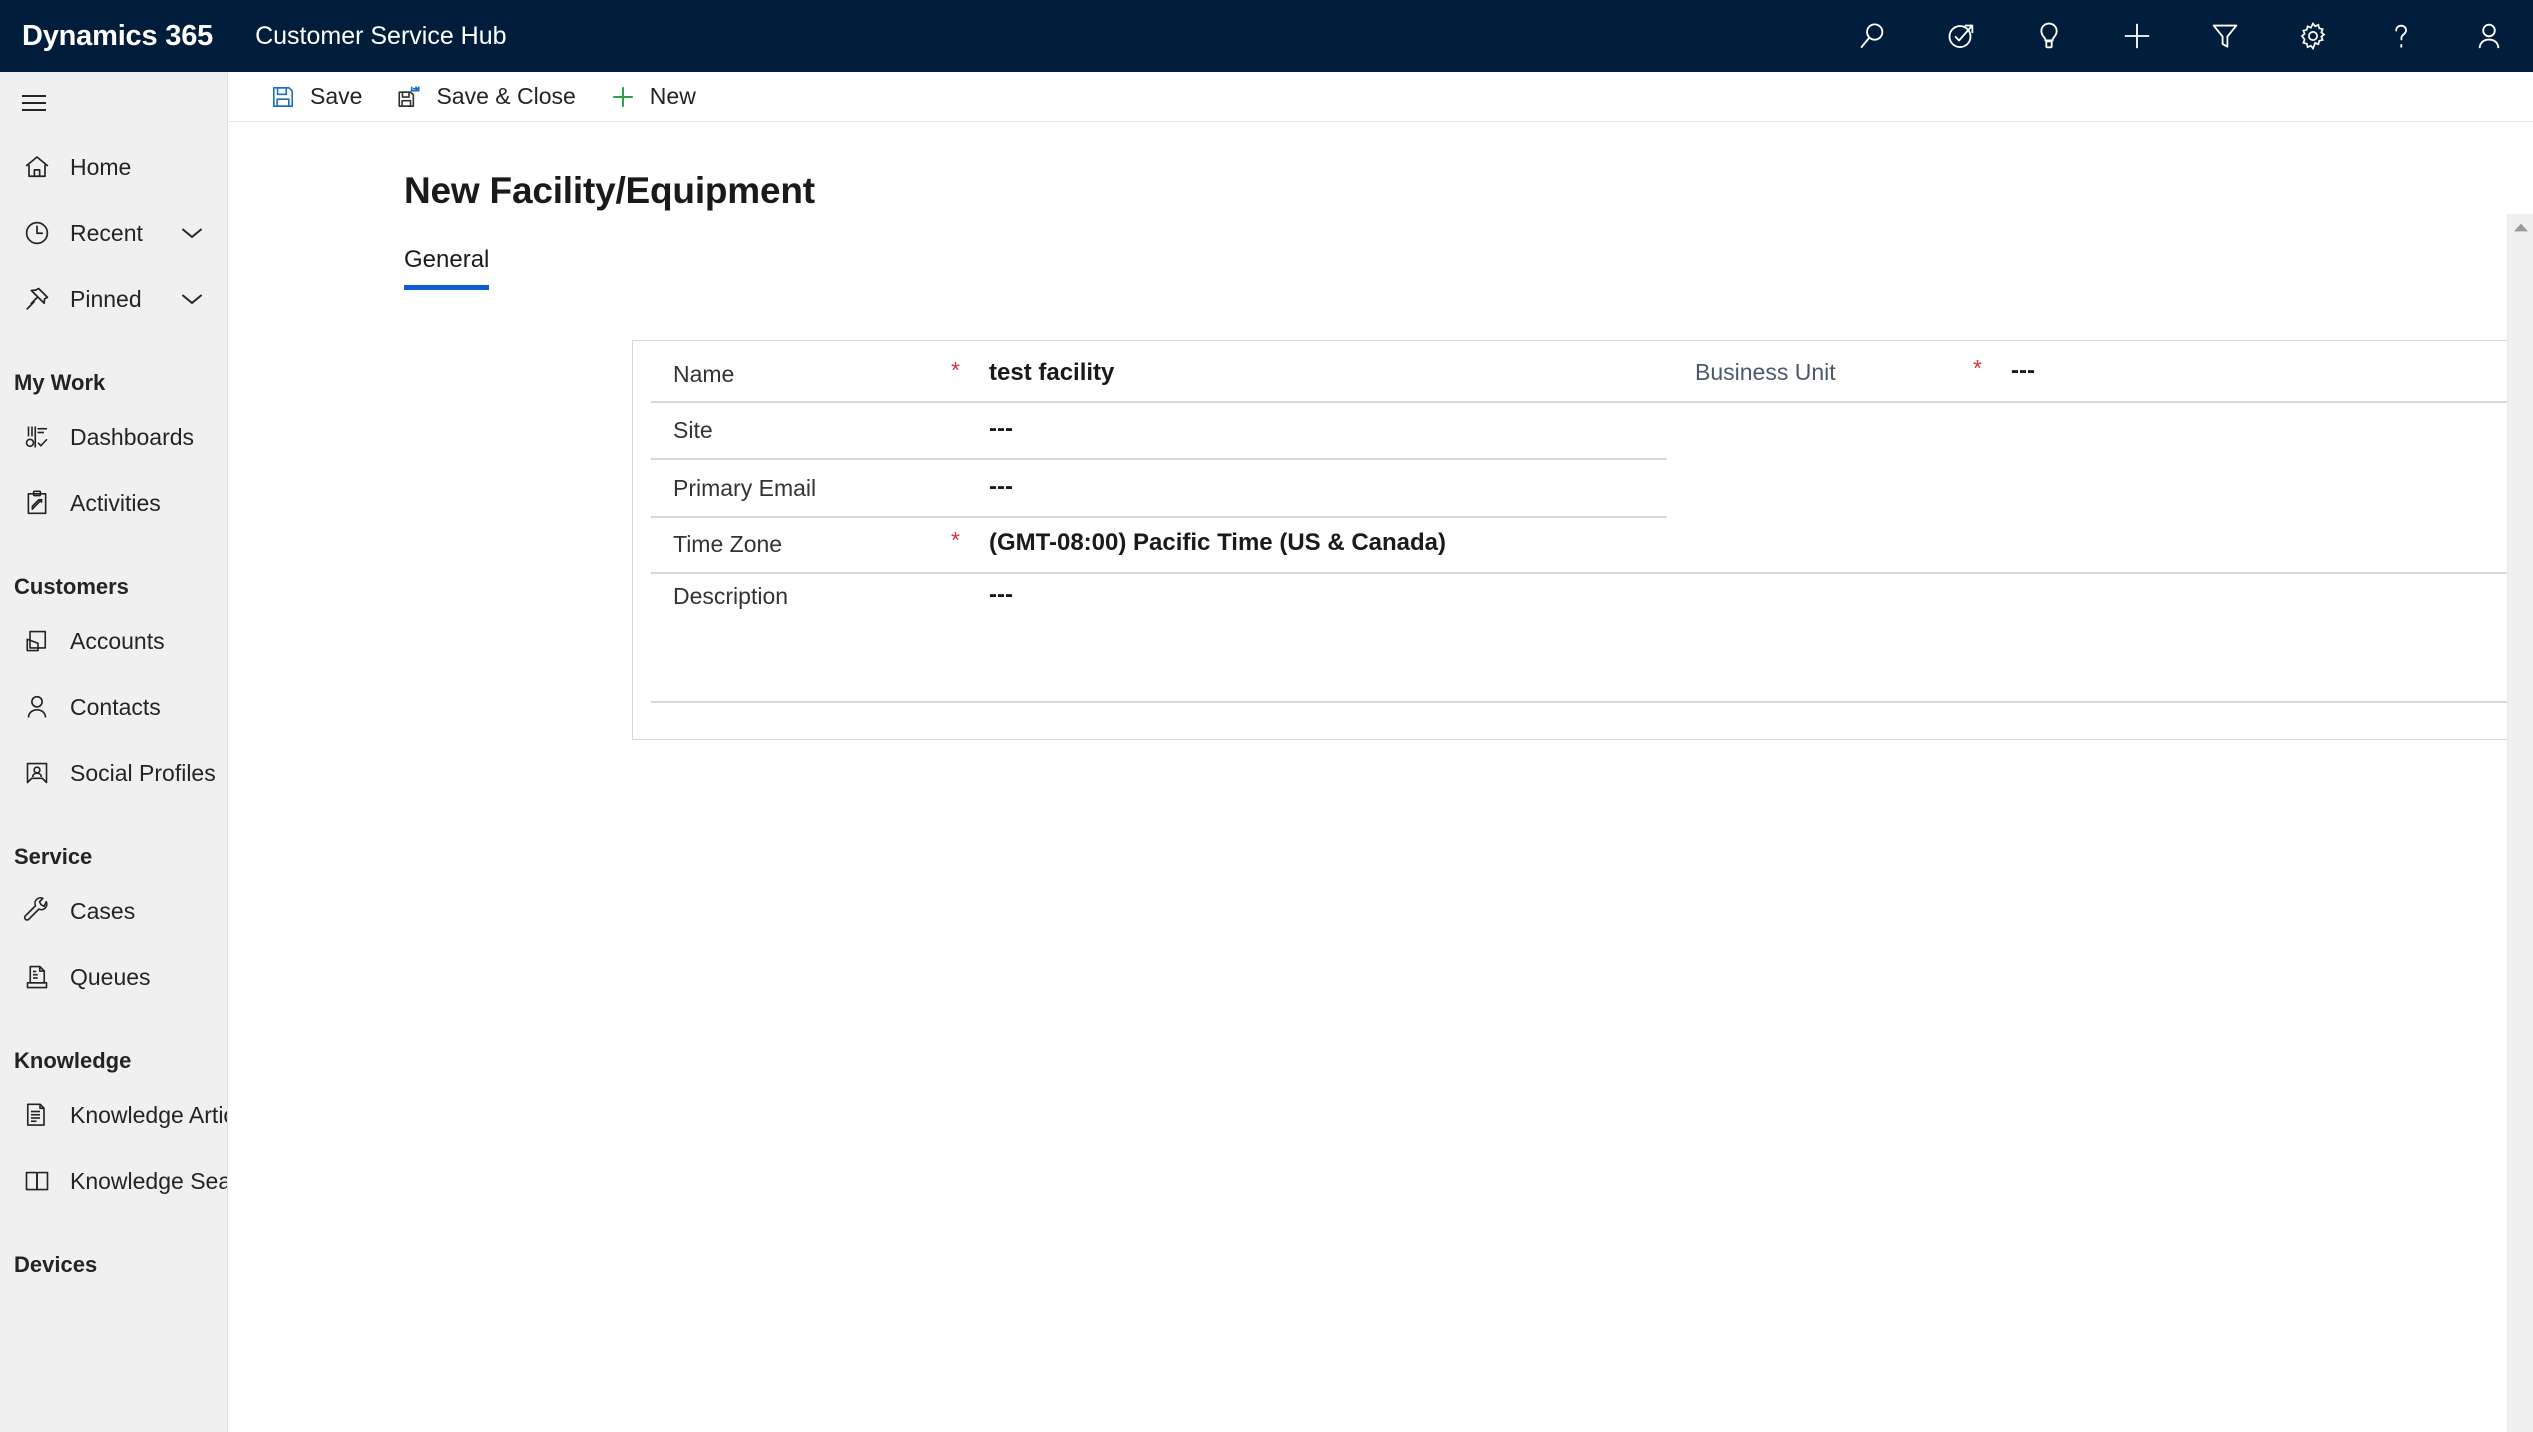 This screenshot has width=2533, height=1432. Describe the element at coordinates (672, 96) in the screenshot. I see `new-button-label: New` at that location.